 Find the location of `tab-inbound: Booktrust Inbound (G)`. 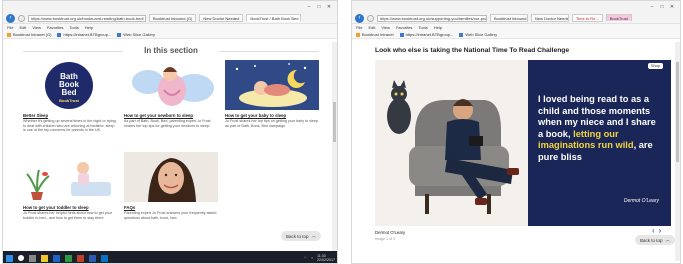

tab-inbound: Booktrust Inbound (G) is located at coordinates (173, 18).